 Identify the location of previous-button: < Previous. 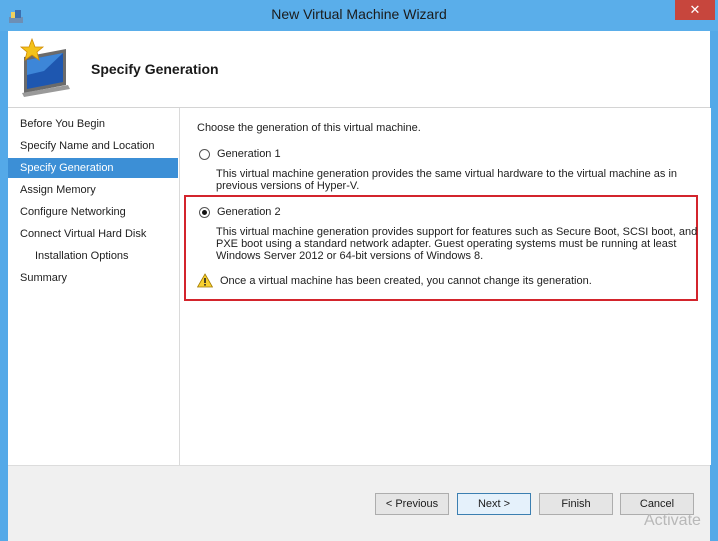
(412, 504).